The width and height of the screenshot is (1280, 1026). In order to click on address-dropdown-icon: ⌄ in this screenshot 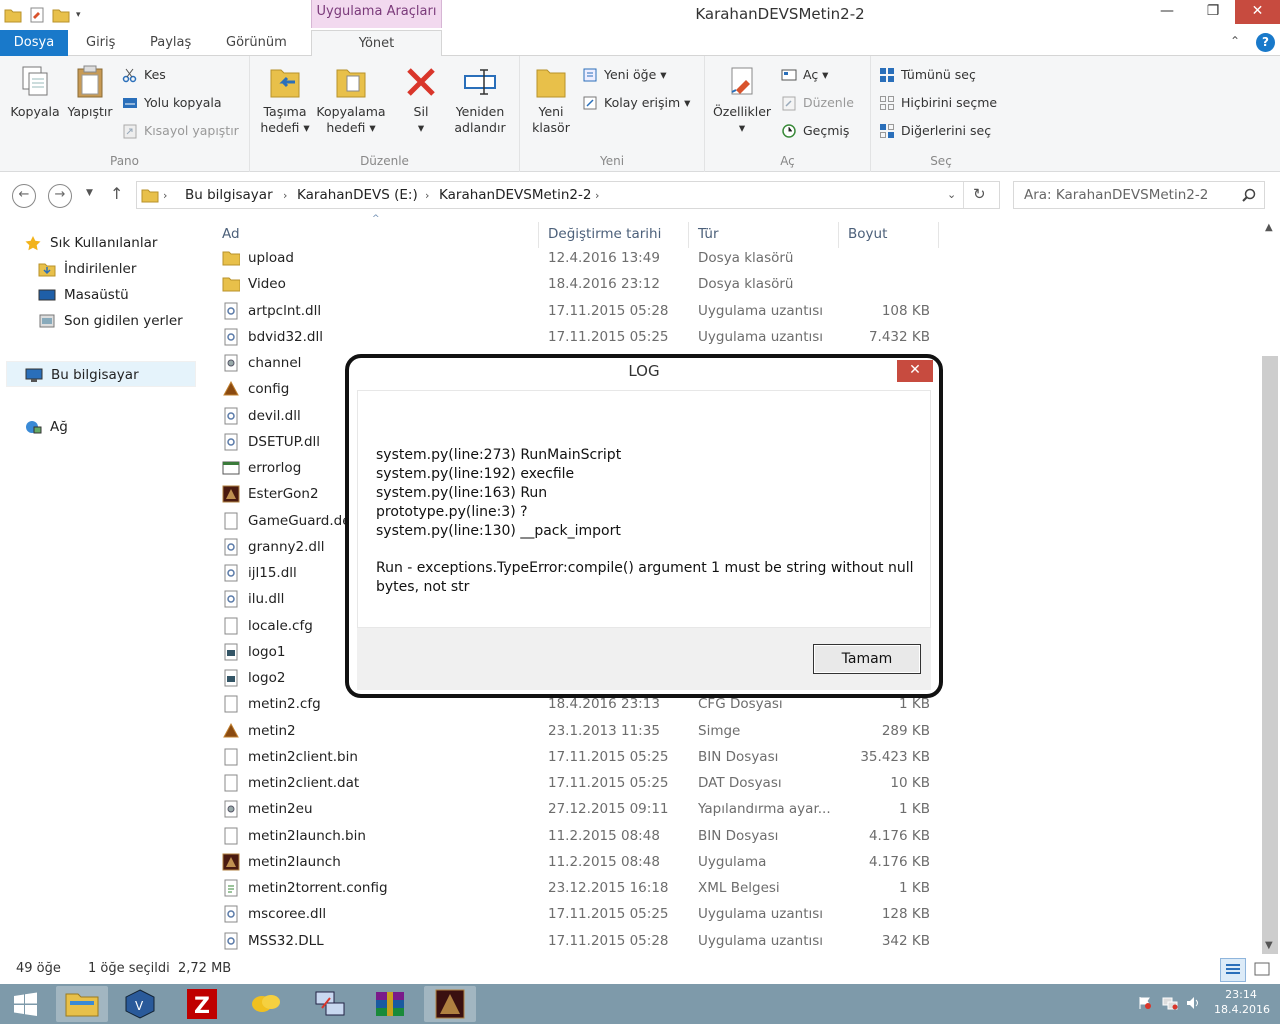, I will do `click(951, 194)`.